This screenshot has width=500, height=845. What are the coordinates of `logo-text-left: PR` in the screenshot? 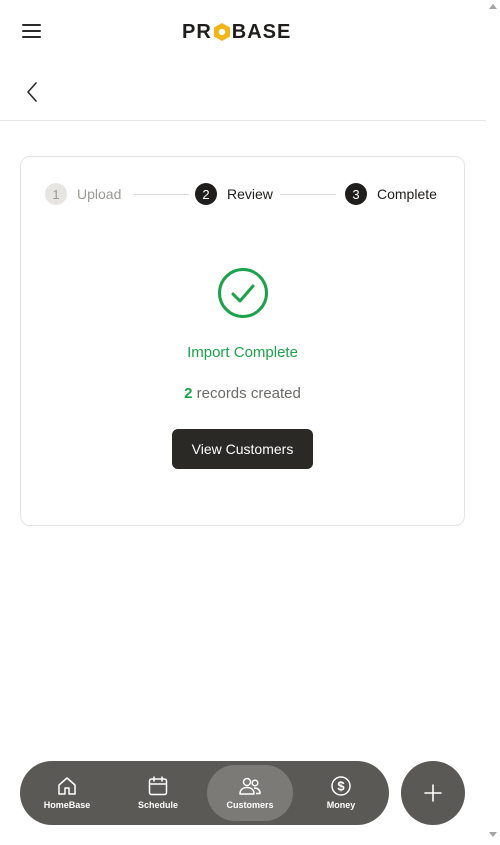 It's located at (197, 31).